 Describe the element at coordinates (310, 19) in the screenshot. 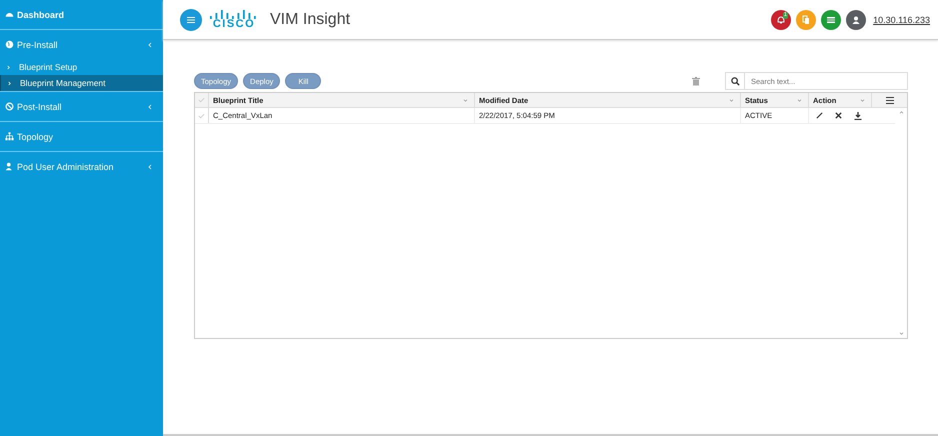

I see `app-title: VIM Insight` at that location.